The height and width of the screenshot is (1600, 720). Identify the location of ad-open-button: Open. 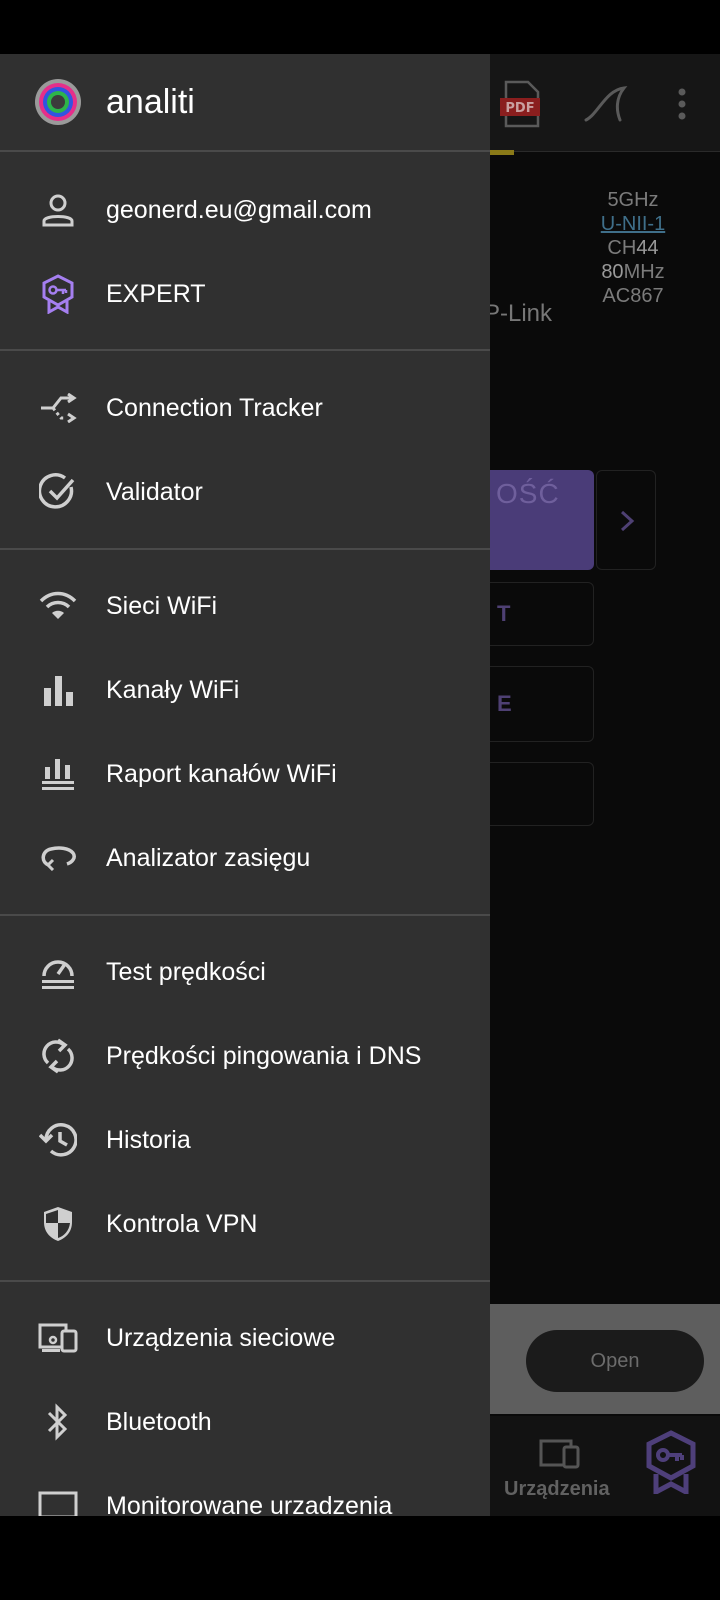
(615, 1361).